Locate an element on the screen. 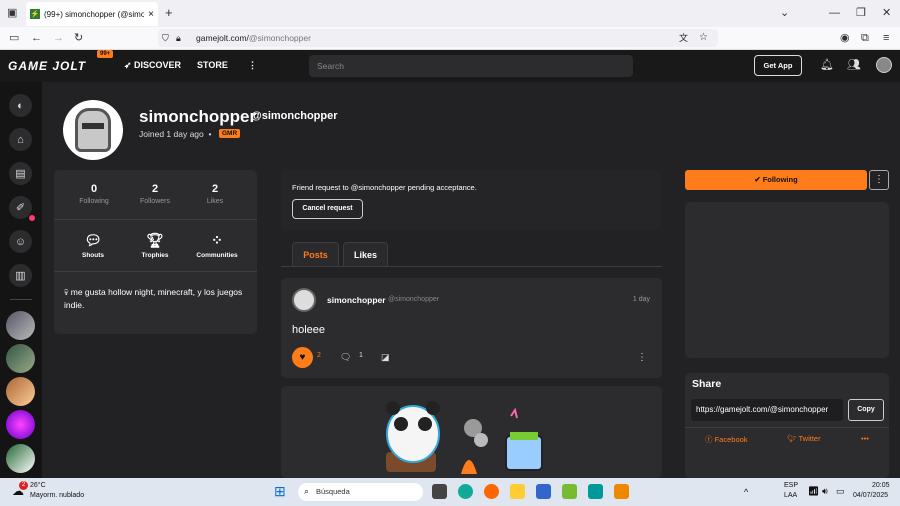 The image size is (900, 506). tab-posts: Posts is located at coordinates (315, 254).